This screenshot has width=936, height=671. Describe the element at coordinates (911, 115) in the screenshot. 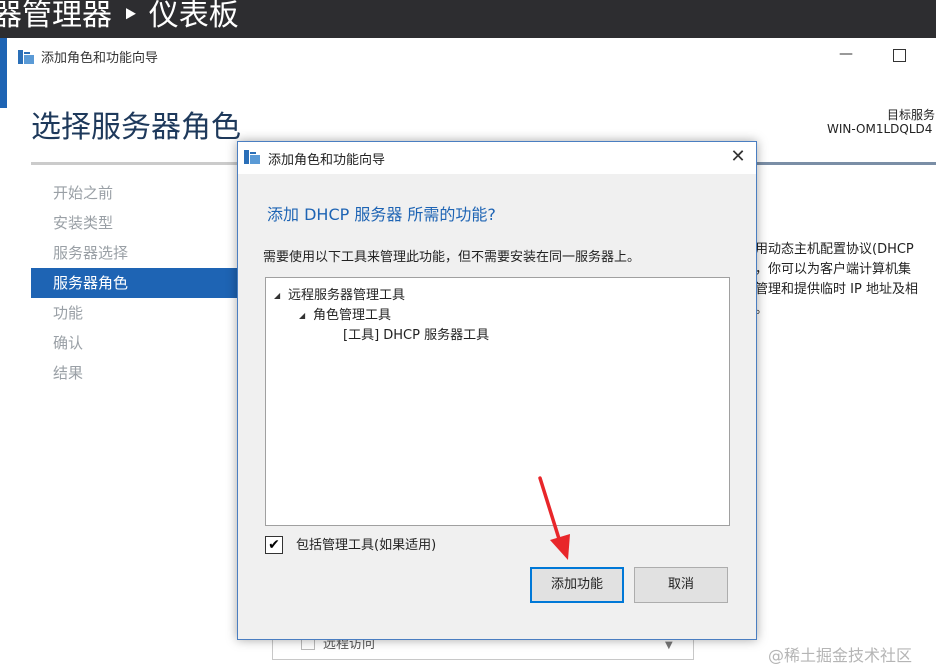

I see `target-server-label: 目标服务` at that location.